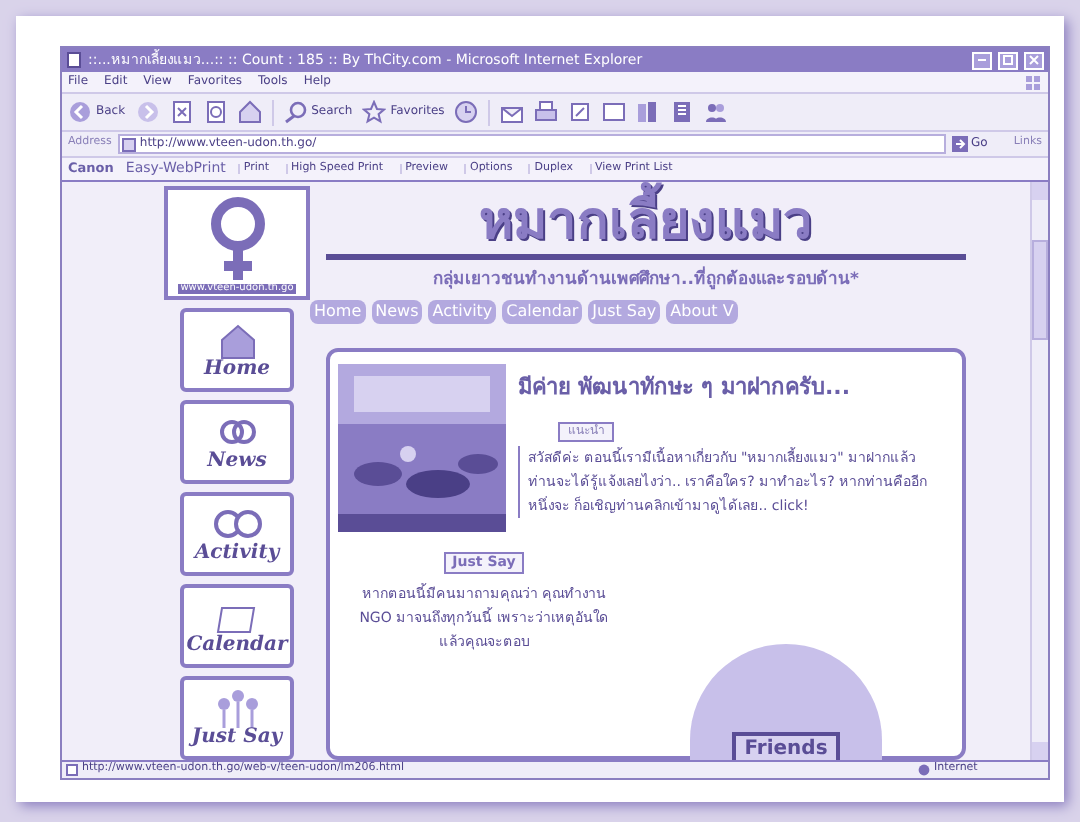 The image size is (1080, 822). I want to click on minimize-button, so click(982, 60).